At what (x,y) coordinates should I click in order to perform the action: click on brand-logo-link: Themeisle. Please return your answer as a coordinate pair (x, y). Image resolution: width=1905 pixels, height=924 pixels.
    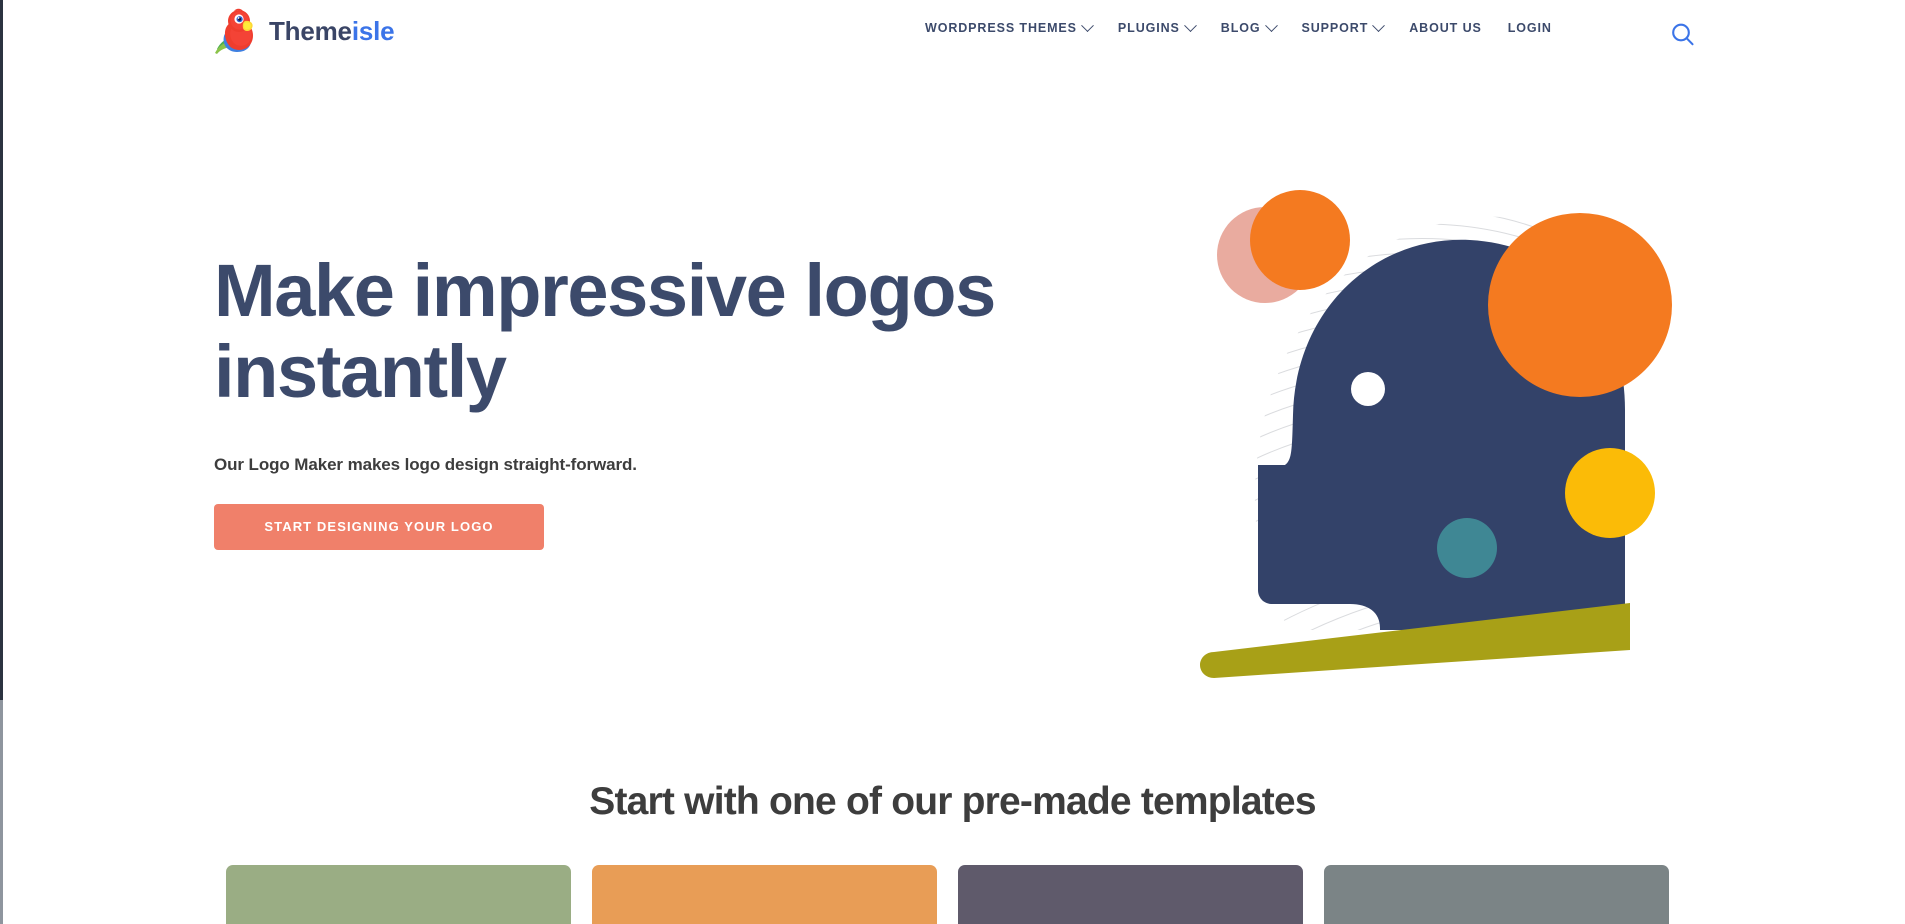
    Looking at the image, I should click on (304, 31).